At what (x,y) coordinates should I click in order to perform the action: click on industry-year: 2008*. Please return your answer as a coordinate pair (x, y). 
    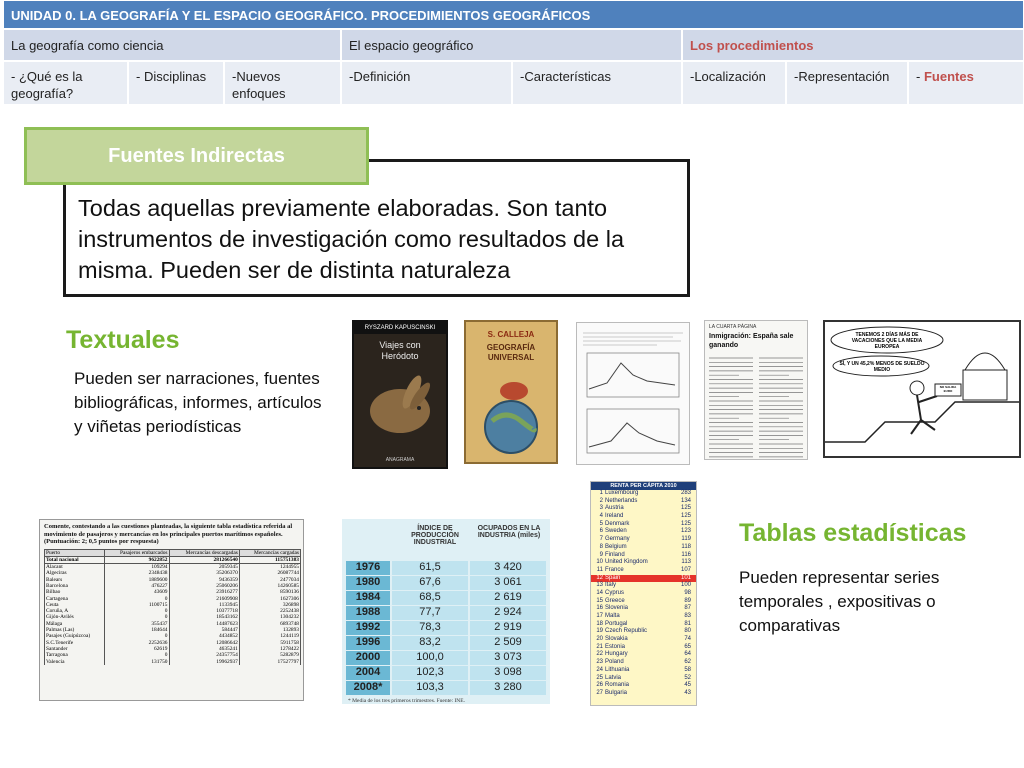
    Looking at the image, I should click on (368, 688).